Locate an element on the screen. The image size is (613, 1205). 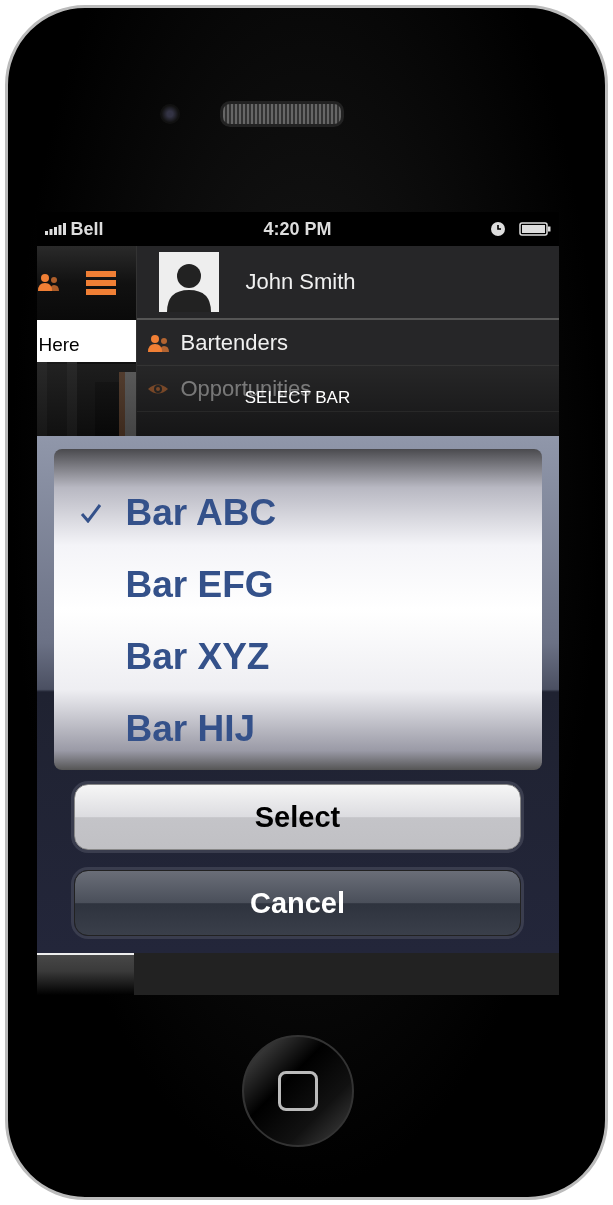
user-name: John Smith is located at coordinates (300, 282).